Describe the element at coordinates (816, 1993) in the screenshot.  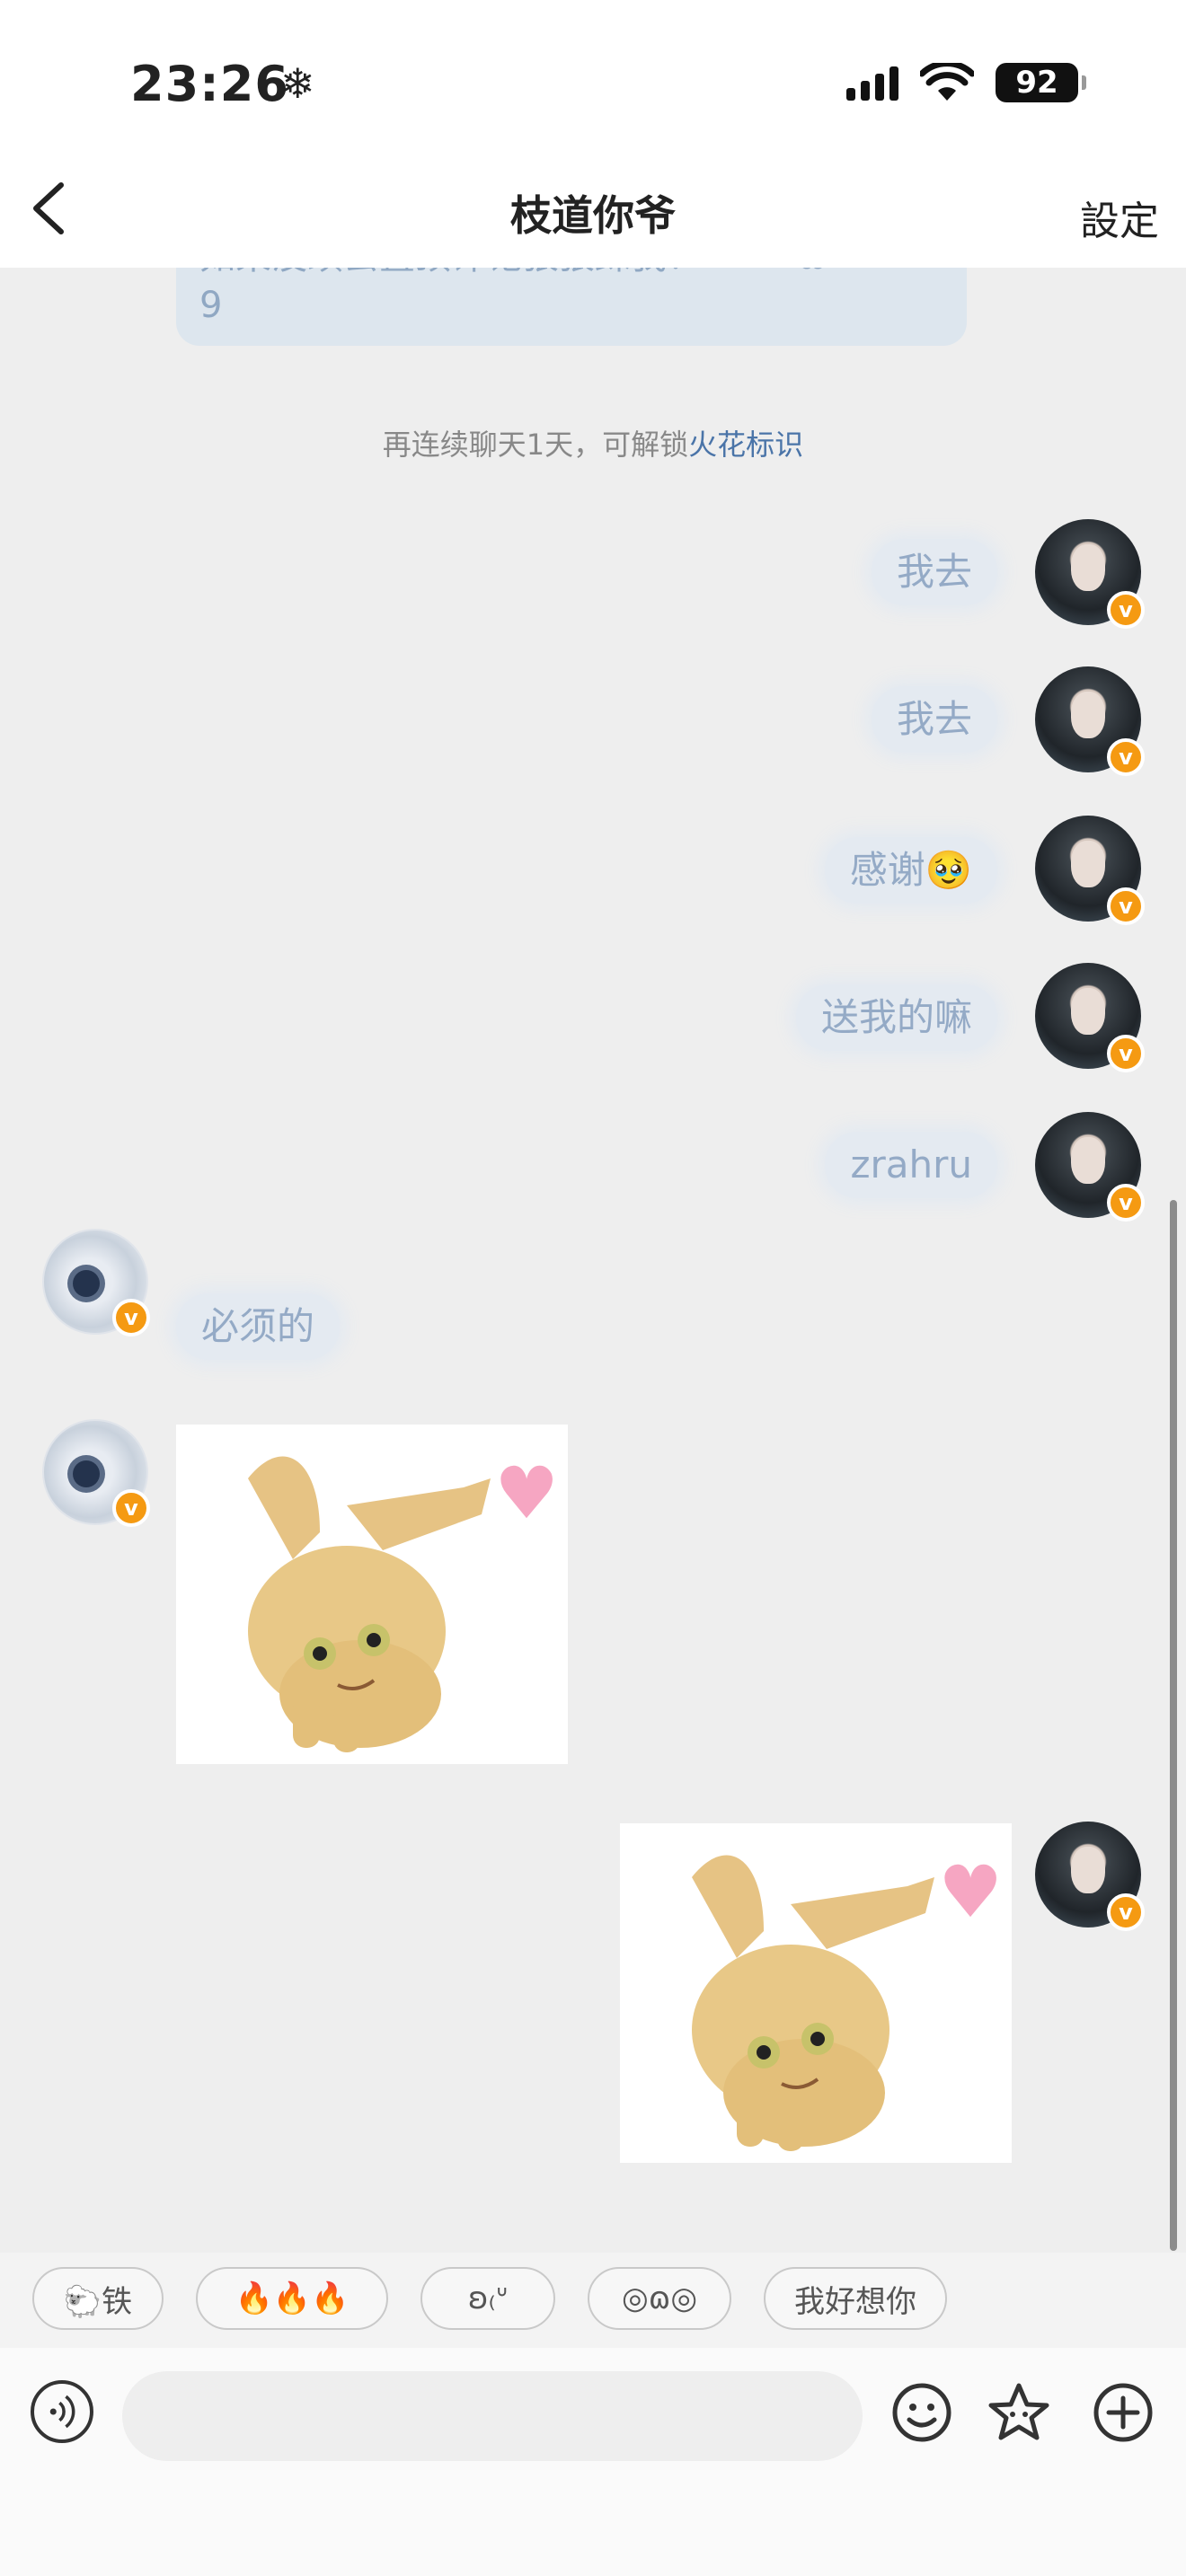
I see `sticker-message-outgoing: ♥` at that location.